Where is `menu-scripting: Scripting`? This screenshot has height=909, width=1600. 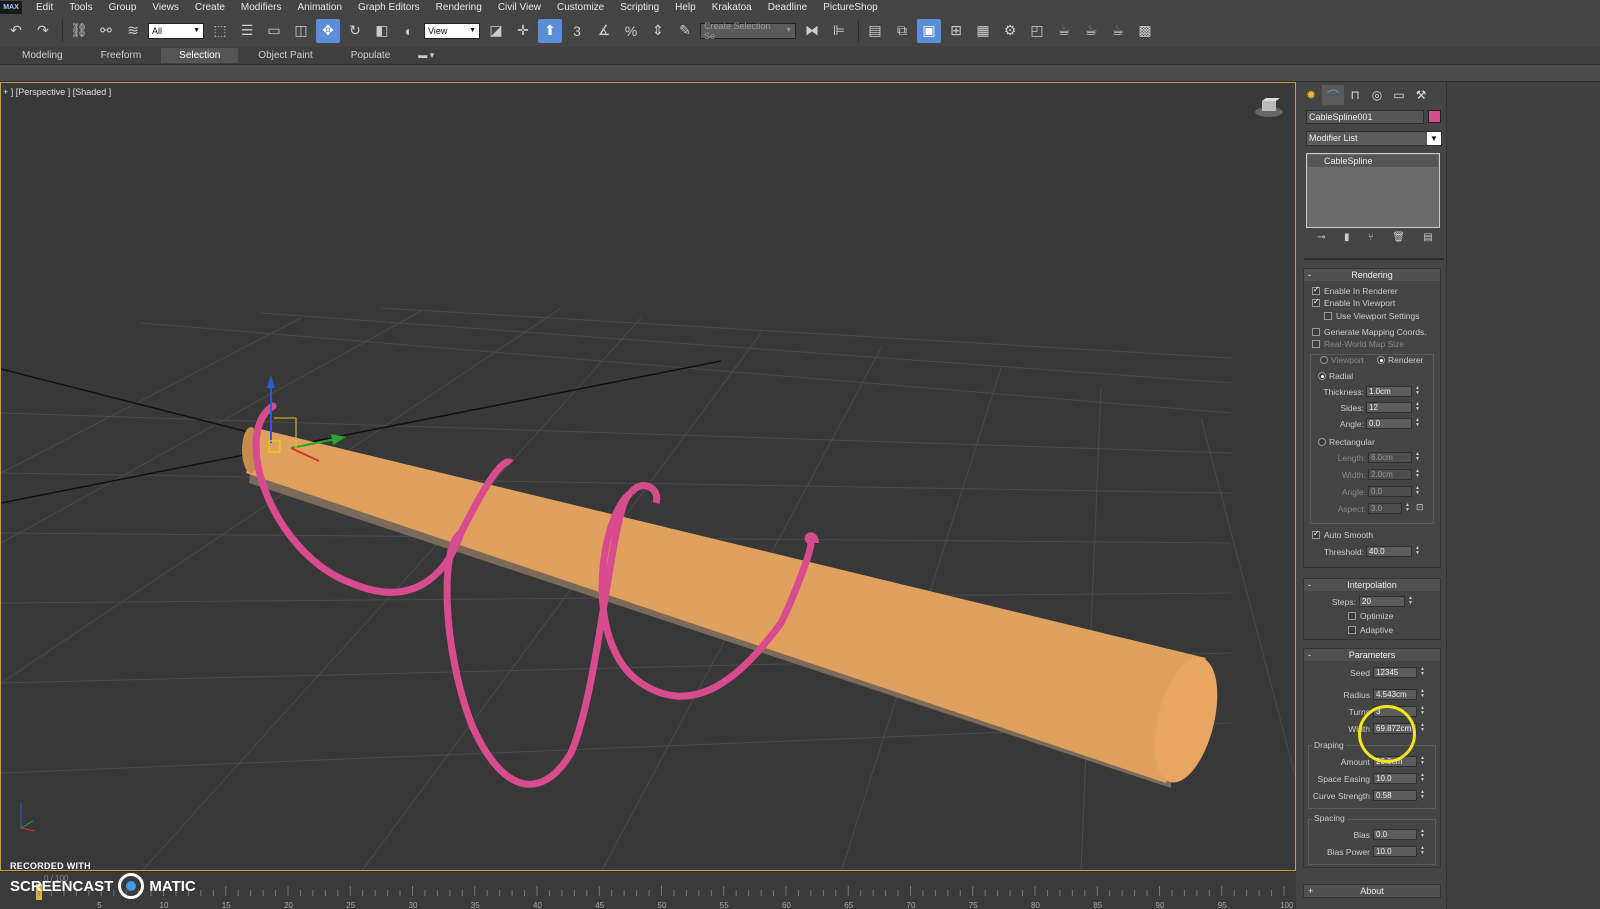
menu-scripting: Scripting is located at coordinates (639, 7).